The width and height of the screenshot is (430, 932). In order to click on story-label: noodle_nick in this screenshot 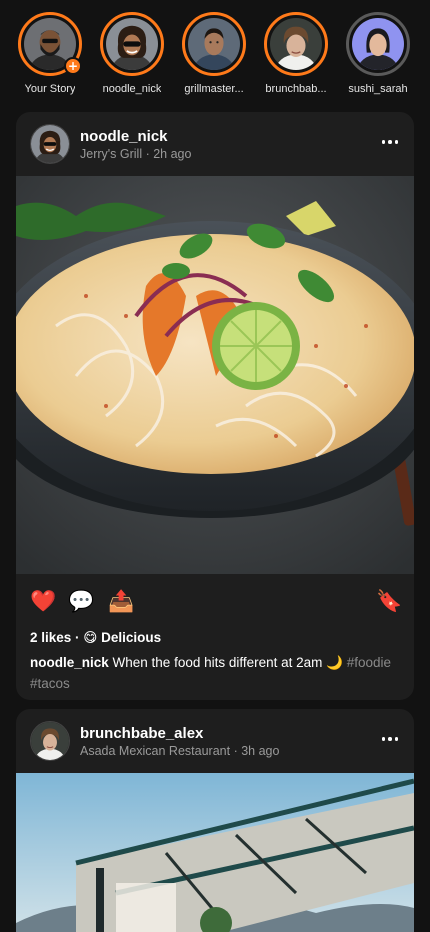, I will do `click(132, 89)`.